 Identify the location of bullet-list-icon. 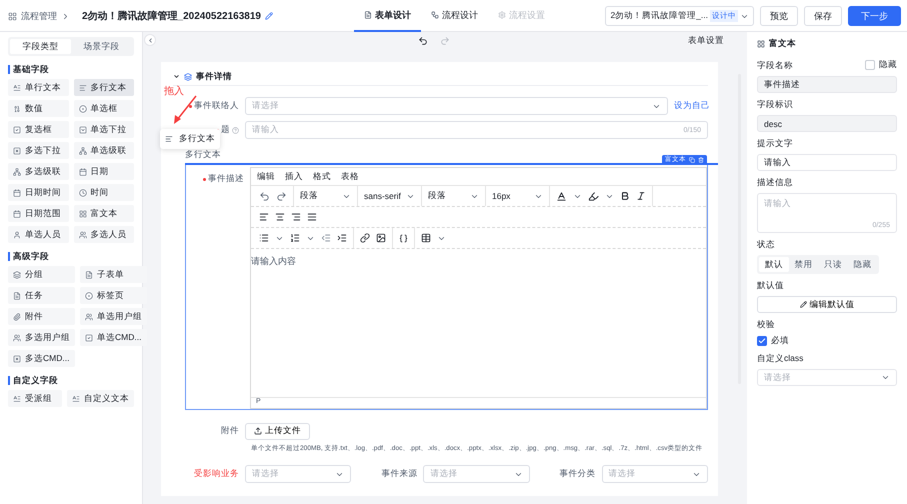
(264, 238).